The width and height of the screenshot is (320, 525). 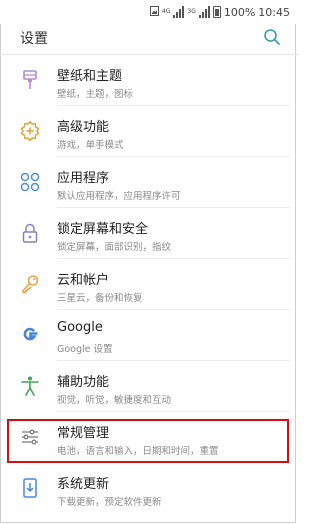 What do you see at coordinates (83, 382) in the screenshot?
I see `settings-item-label: 辅助功能` at bounding box center [83, 382].